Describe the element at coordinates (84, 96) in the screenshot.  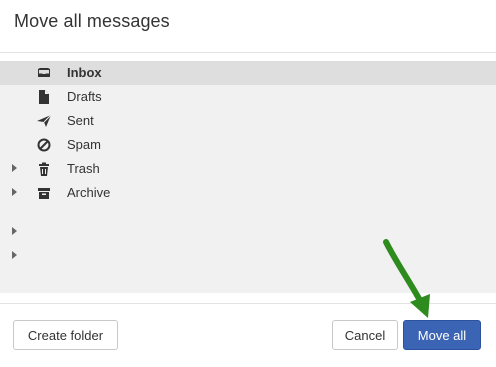
I see `folder-label: Drafts` at that location.